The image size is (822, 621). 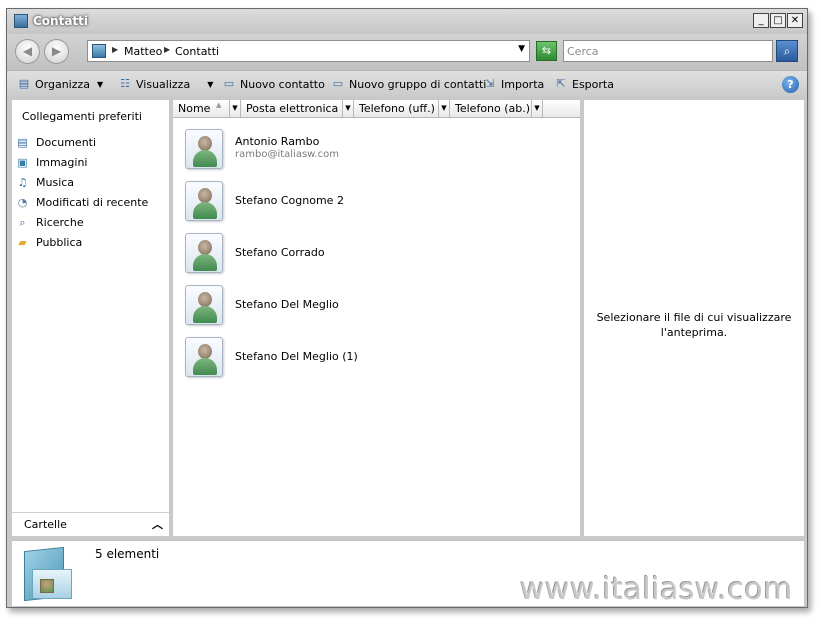 I want to click on back-button: ◀, so click(x=27, y=51).